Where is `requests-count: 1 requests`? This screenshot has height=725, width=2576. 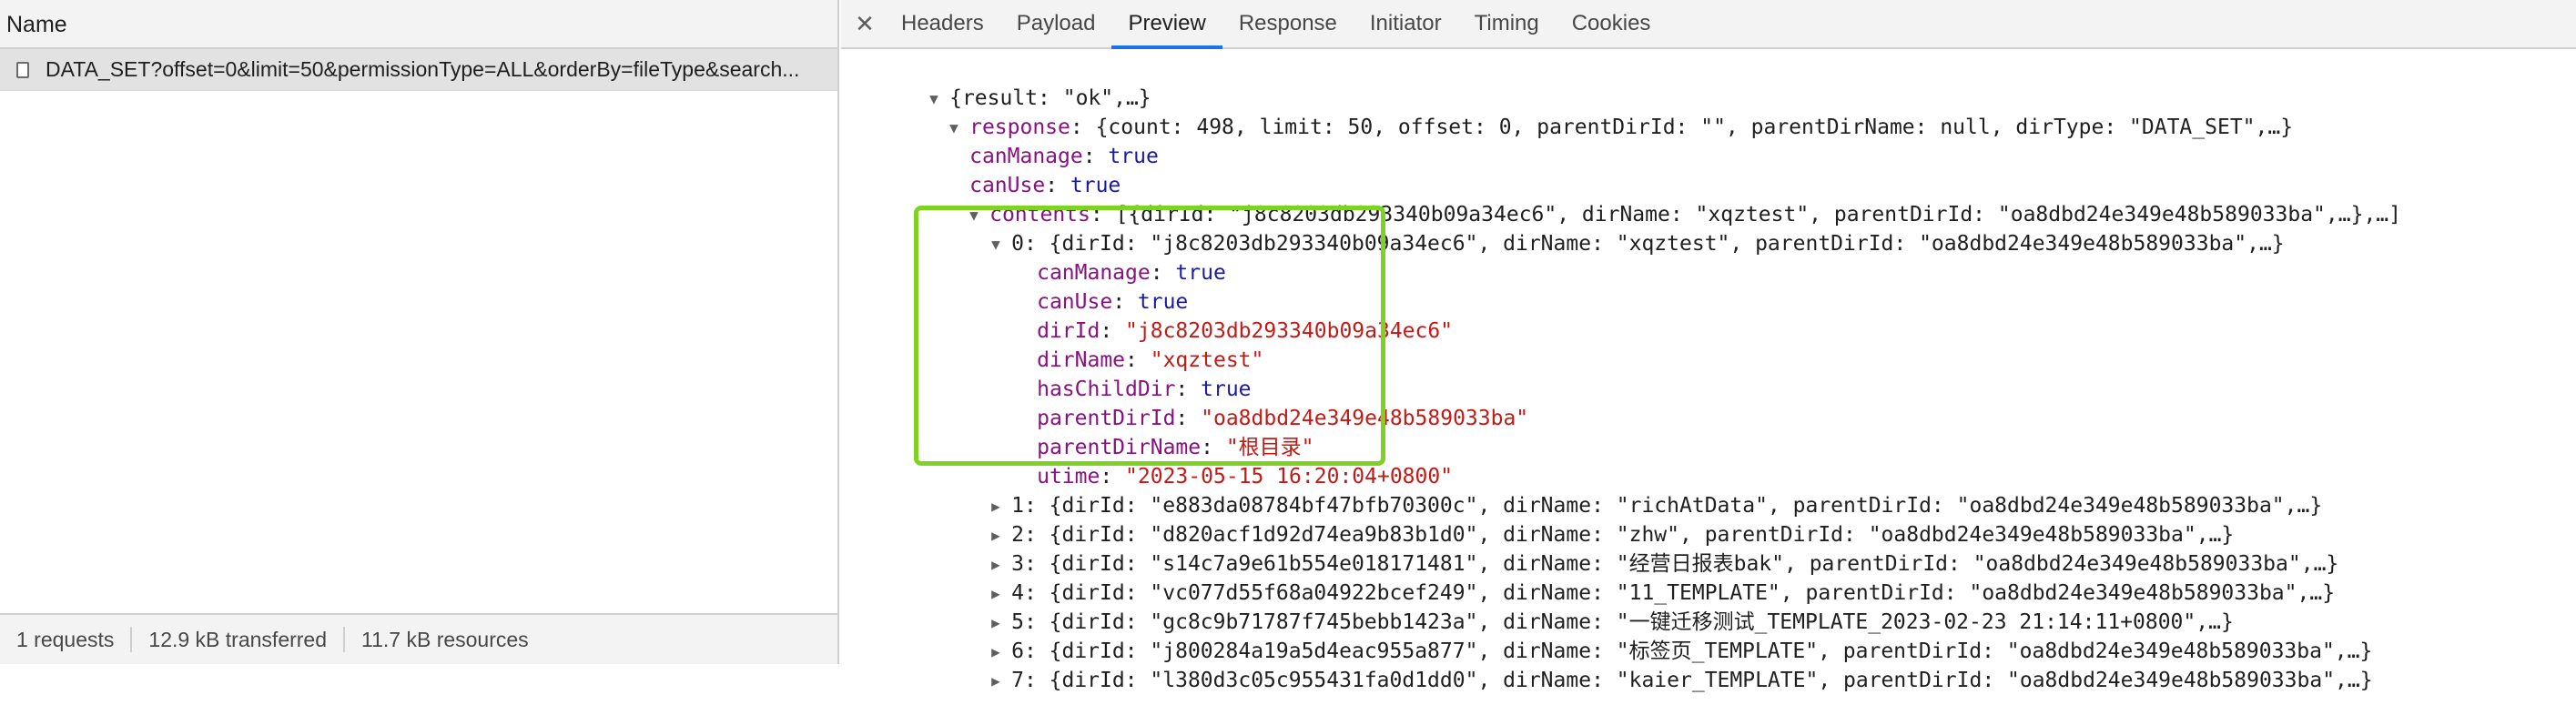 requests-count: 1 requests is located at coordinates (74, 640).